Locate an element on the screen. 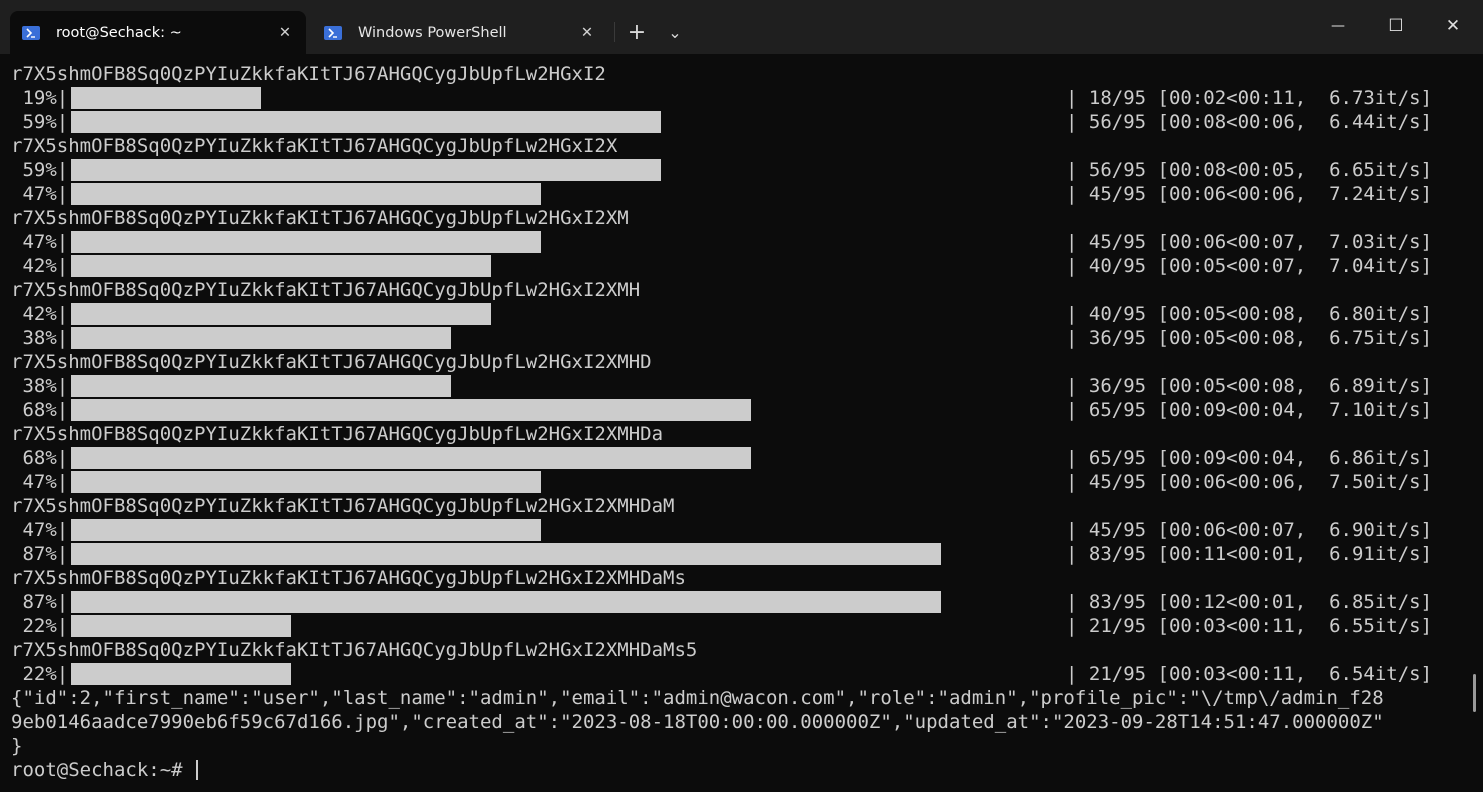  progress-stats: | 18/95 [00:02<00:11, 6.73it/s] is located at coordinates (1249, 98).